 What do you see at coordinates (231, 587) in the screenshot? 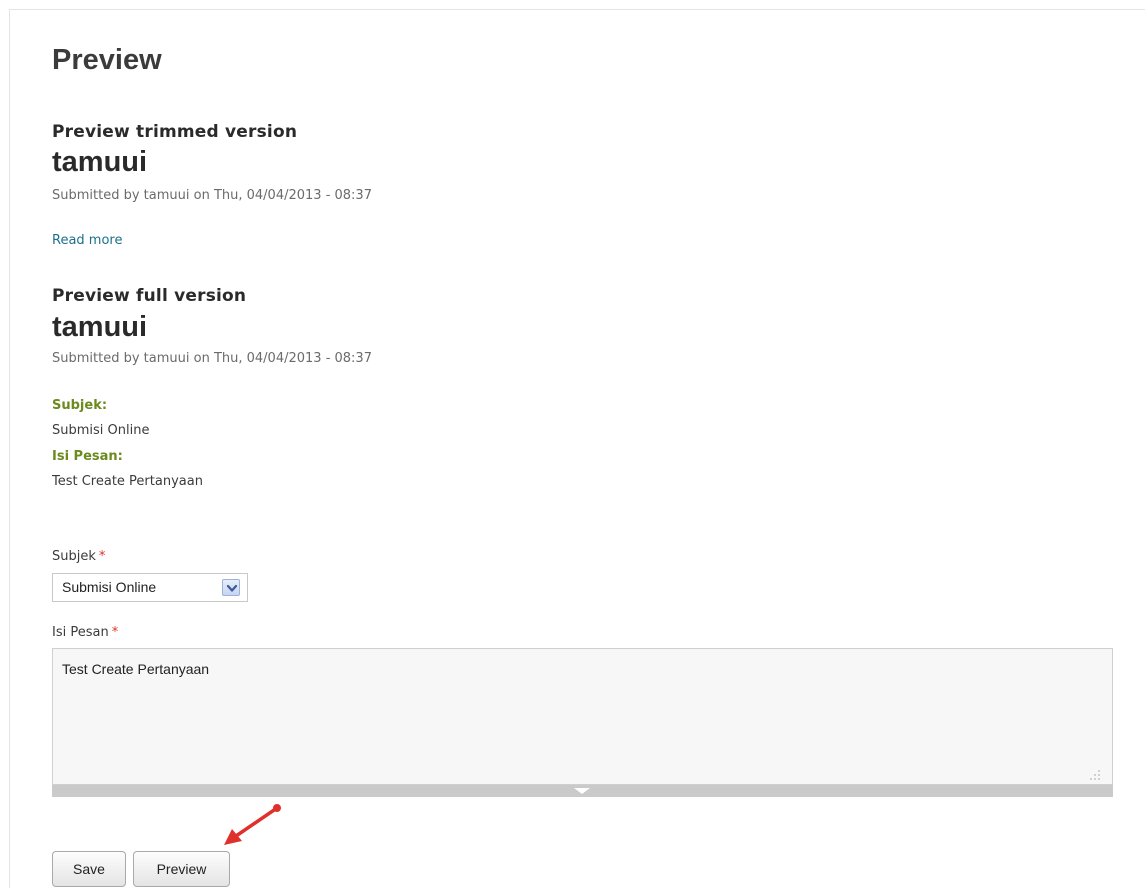
I see `chevron-down-icon` at bounding box center [231, 587].